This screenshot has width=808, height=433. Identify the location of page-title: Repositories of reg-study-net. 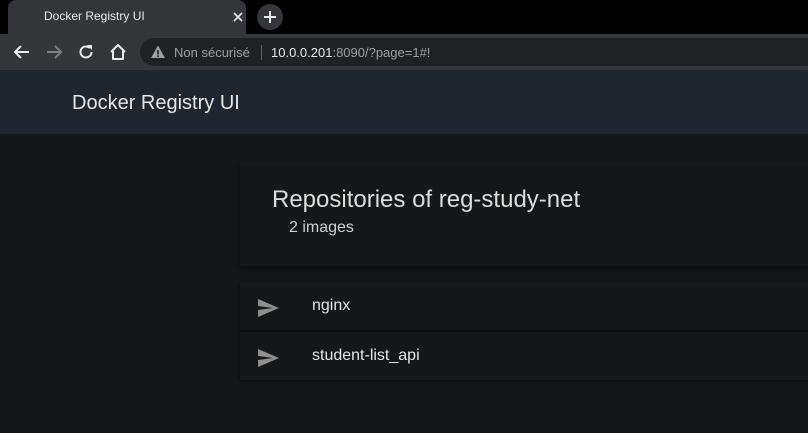
(426, 199).